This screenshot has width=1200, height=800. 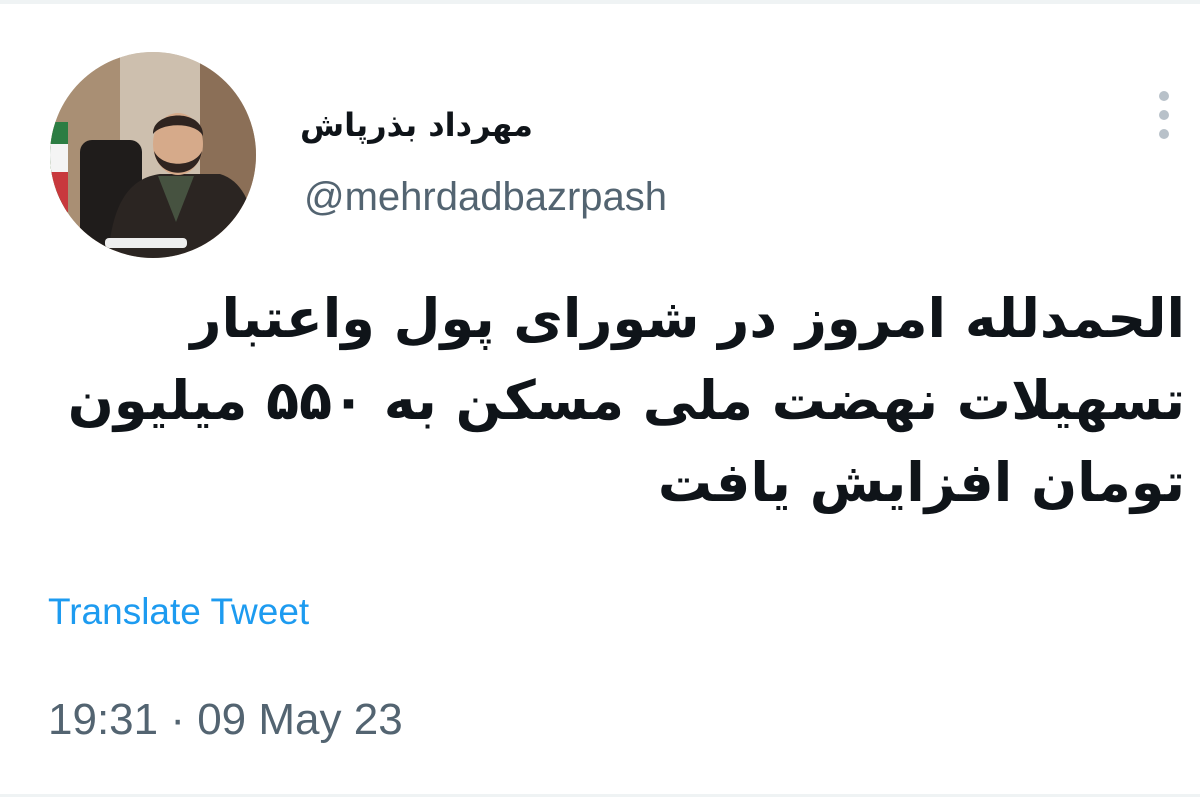 I want to click on avatar-image, so click(x=153, y=155).